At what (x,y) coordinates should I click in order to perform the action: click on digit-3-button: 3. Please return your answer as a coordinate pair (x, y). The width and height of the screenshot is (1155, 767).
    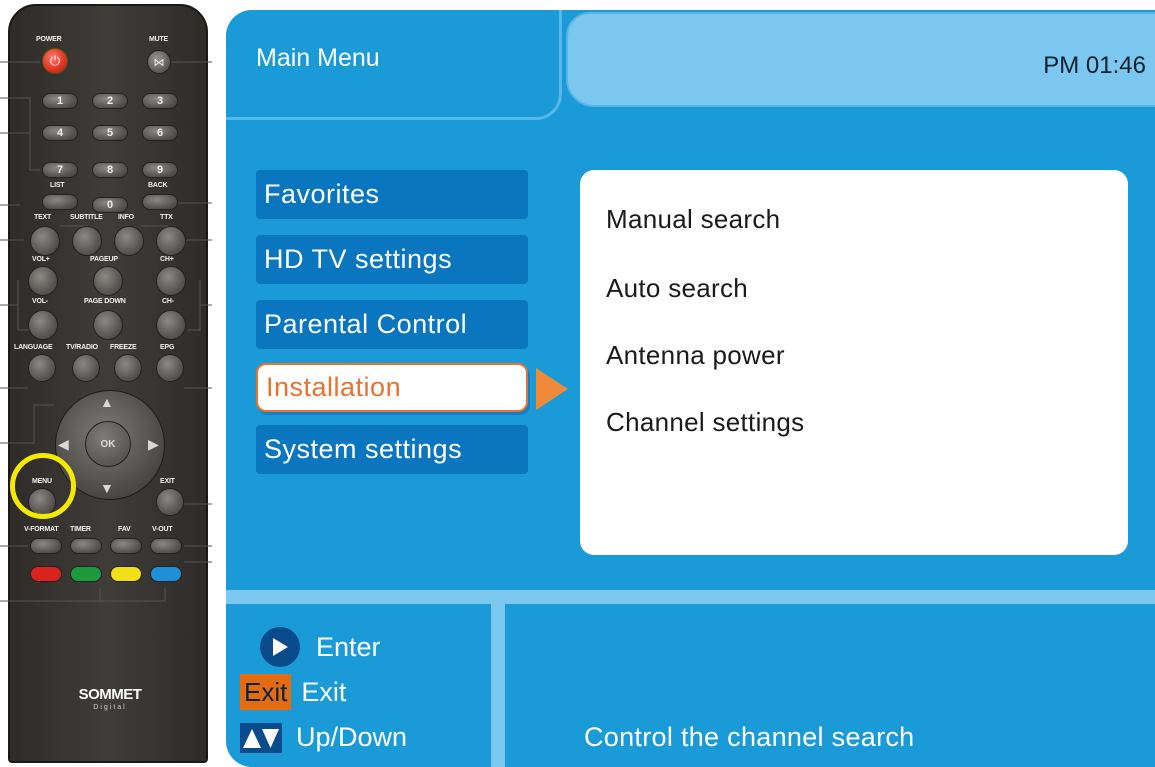
    Looking at the image, I should click on (160, 101).